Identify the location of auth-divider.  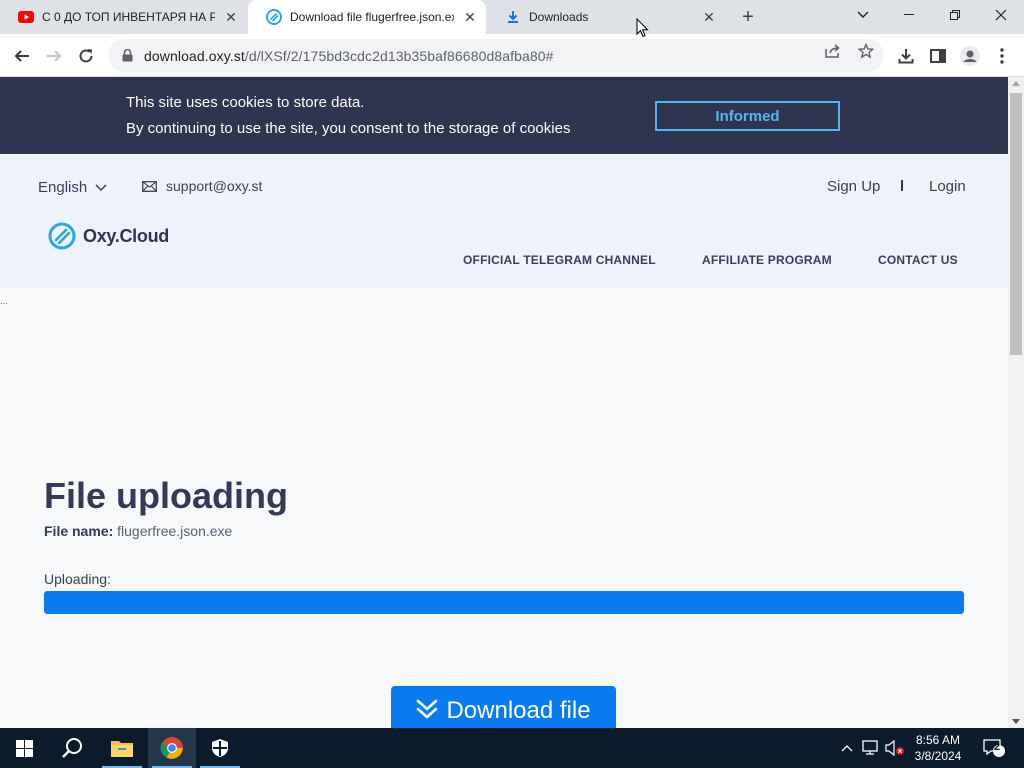
(902, 185).